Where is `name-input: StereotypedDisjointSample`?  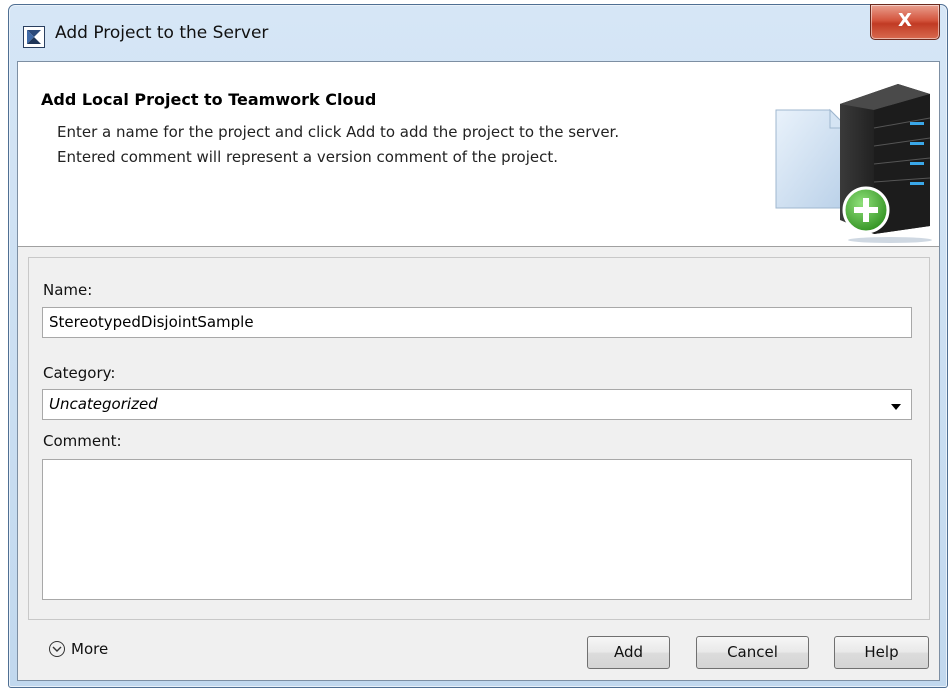
name-input: StereotypedDisjointSample is located at coordinates (477, 322).